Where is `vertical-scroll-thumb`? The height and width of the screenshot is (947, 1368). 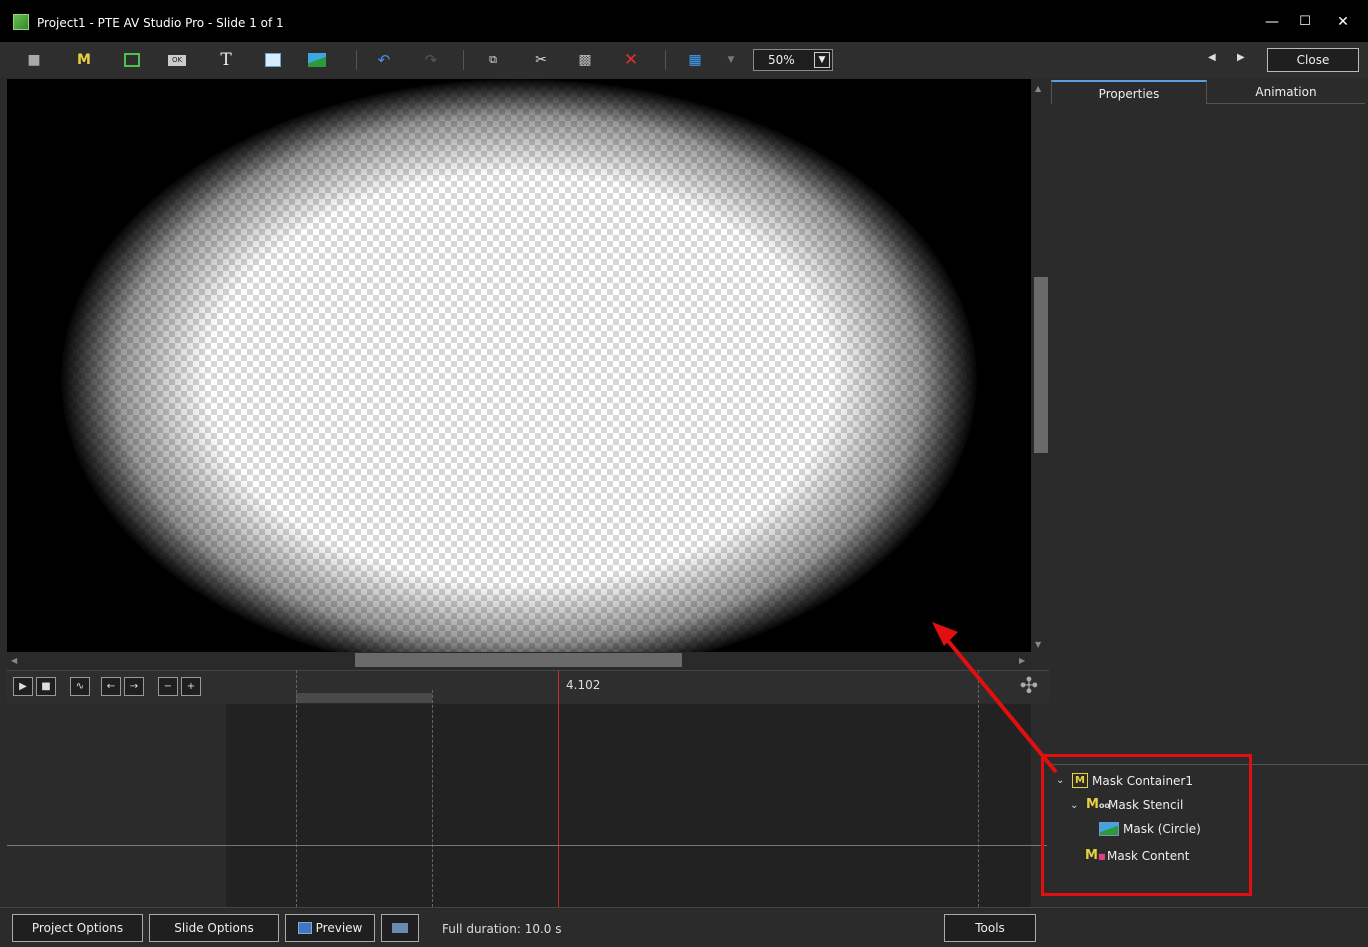 vertical-scroll-thumb is located at coordinates (1041, 365).